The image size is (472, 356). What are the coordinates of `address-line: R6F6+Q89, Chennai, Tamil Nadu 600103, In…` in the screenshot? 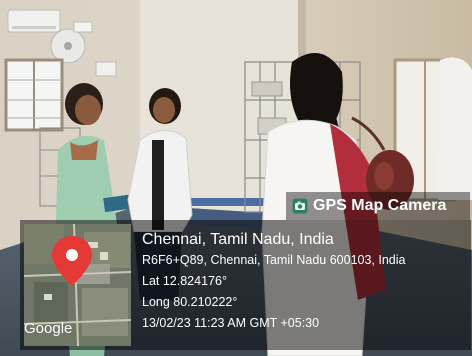 It's located at (274, 260).